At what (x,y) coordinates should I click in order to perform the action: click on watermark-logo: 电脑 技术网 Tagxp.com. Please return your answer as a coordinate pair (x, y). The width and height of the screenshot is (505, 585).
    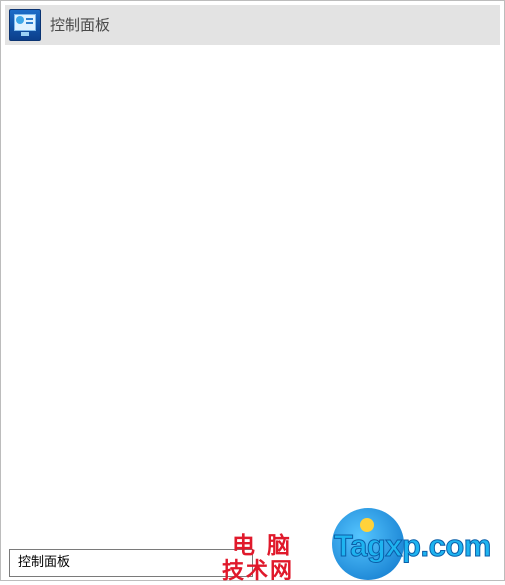
    Looking at the image, I should click on (363, 546).